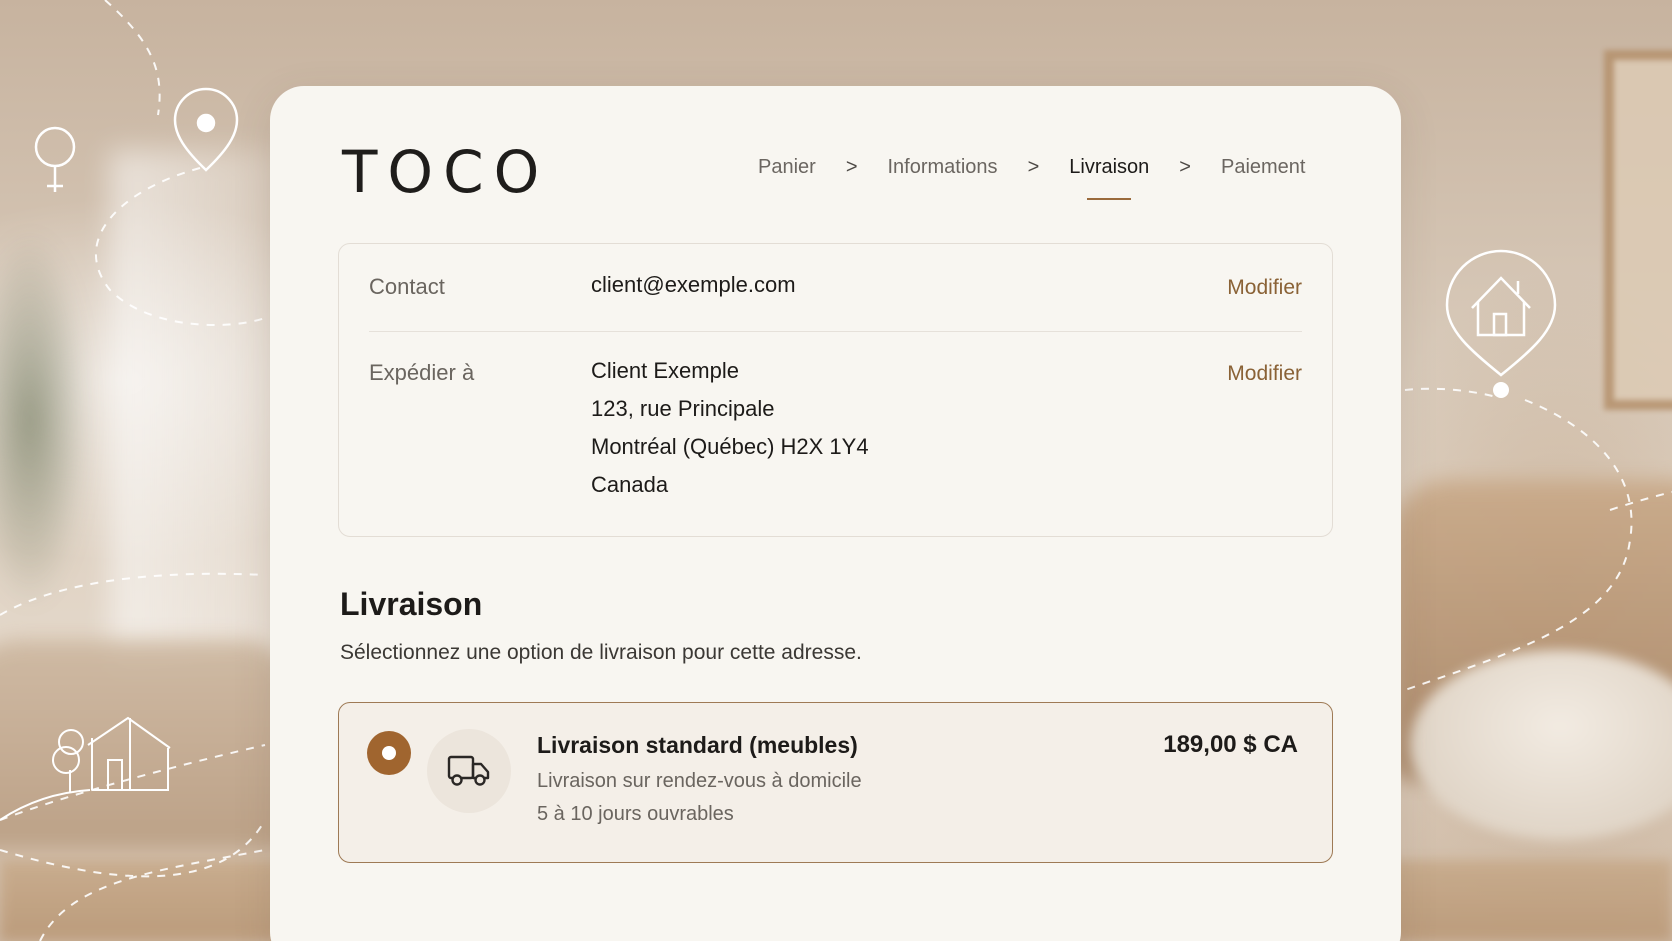 Image resolution: width=1672 pixels, height=941 pixels. I want to click on person-symbol-icon, so click(55, 159).